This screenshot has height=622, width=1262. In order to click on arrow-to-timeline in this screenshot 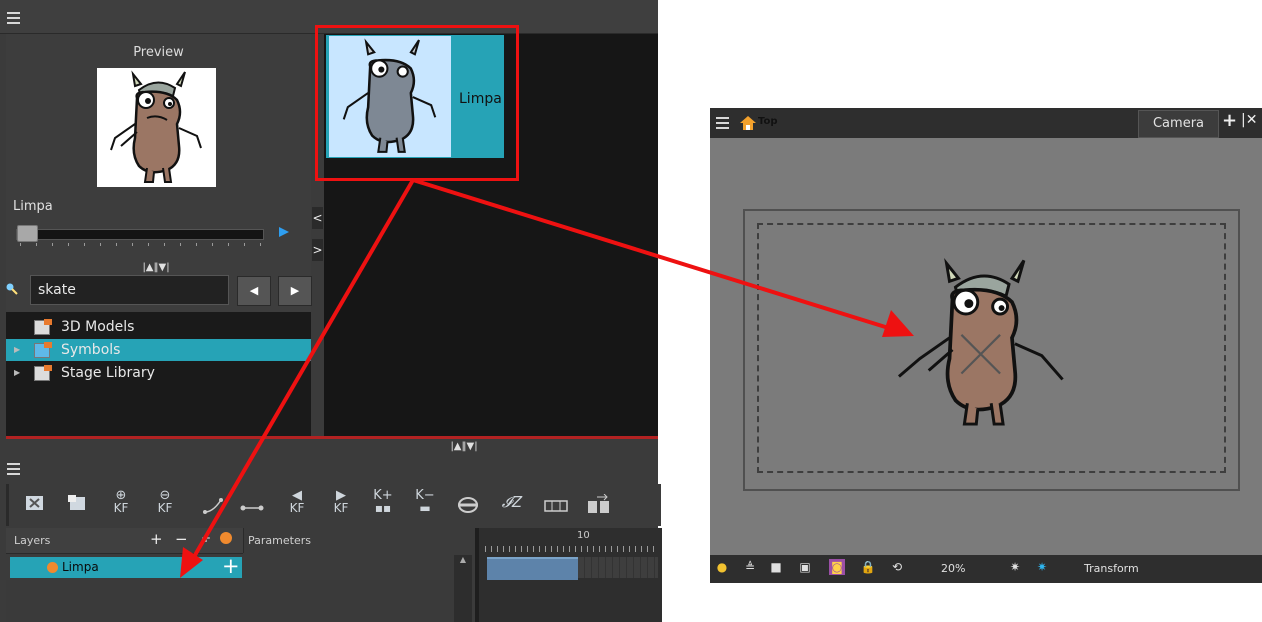, I will do `click(302, 371)`.